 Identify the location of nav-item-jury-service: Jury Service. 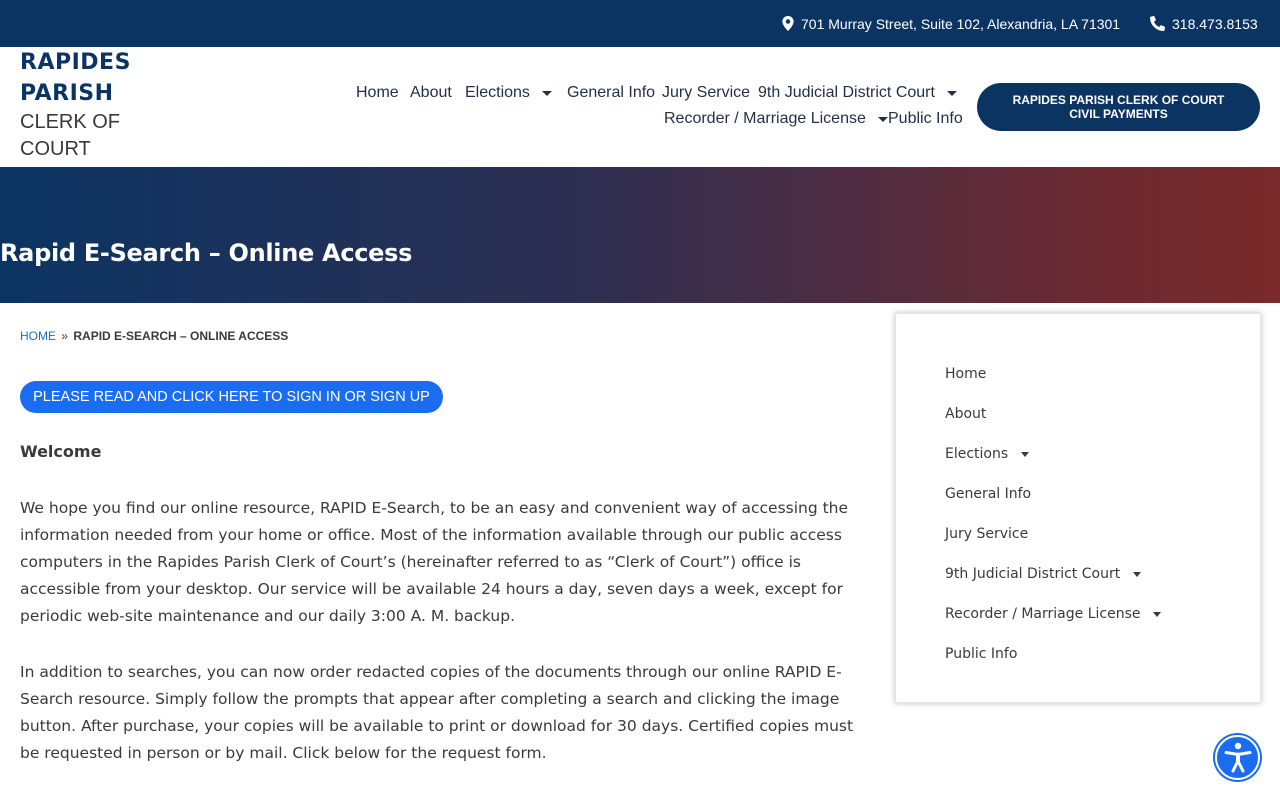
(706, 93).